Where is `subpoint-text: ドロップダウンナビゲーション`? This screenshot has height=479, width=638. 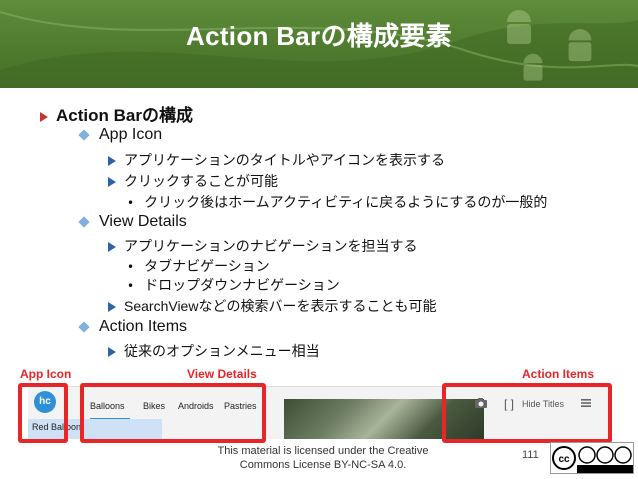 subpoint-text: ドロップダウンナビゲーション is located at coordinates (242, 286).